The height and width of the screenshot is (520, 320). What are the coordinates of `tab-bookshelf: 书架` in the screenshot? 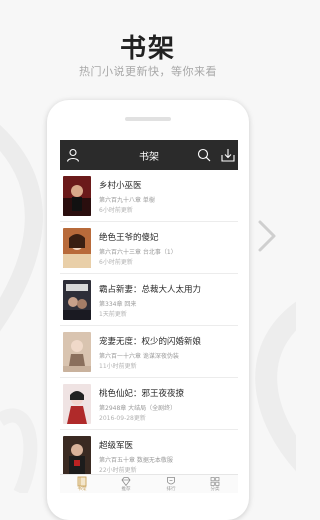 It's located at (82, 484).